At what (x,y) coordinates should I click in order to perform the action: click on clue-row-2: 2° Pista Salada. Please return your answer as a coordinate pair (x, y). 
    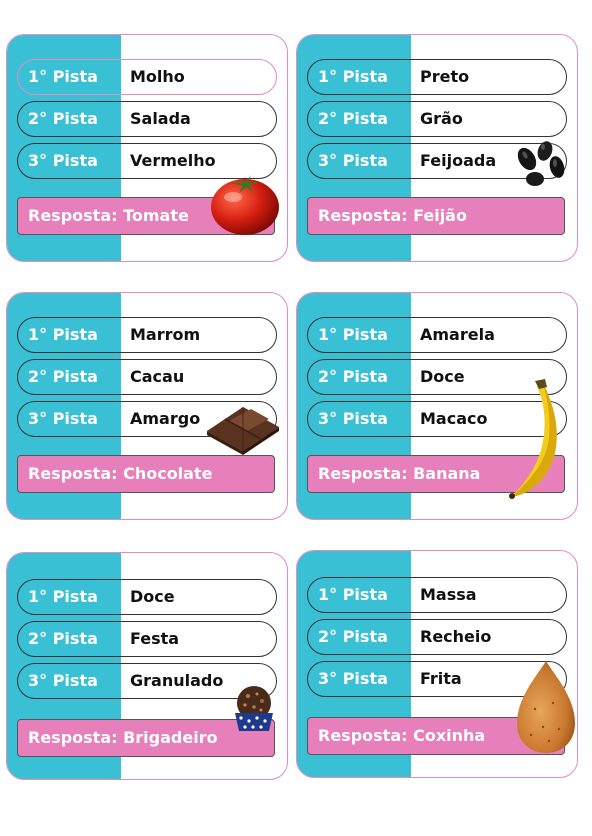
    Looking at the image, I should click on (147, 119).